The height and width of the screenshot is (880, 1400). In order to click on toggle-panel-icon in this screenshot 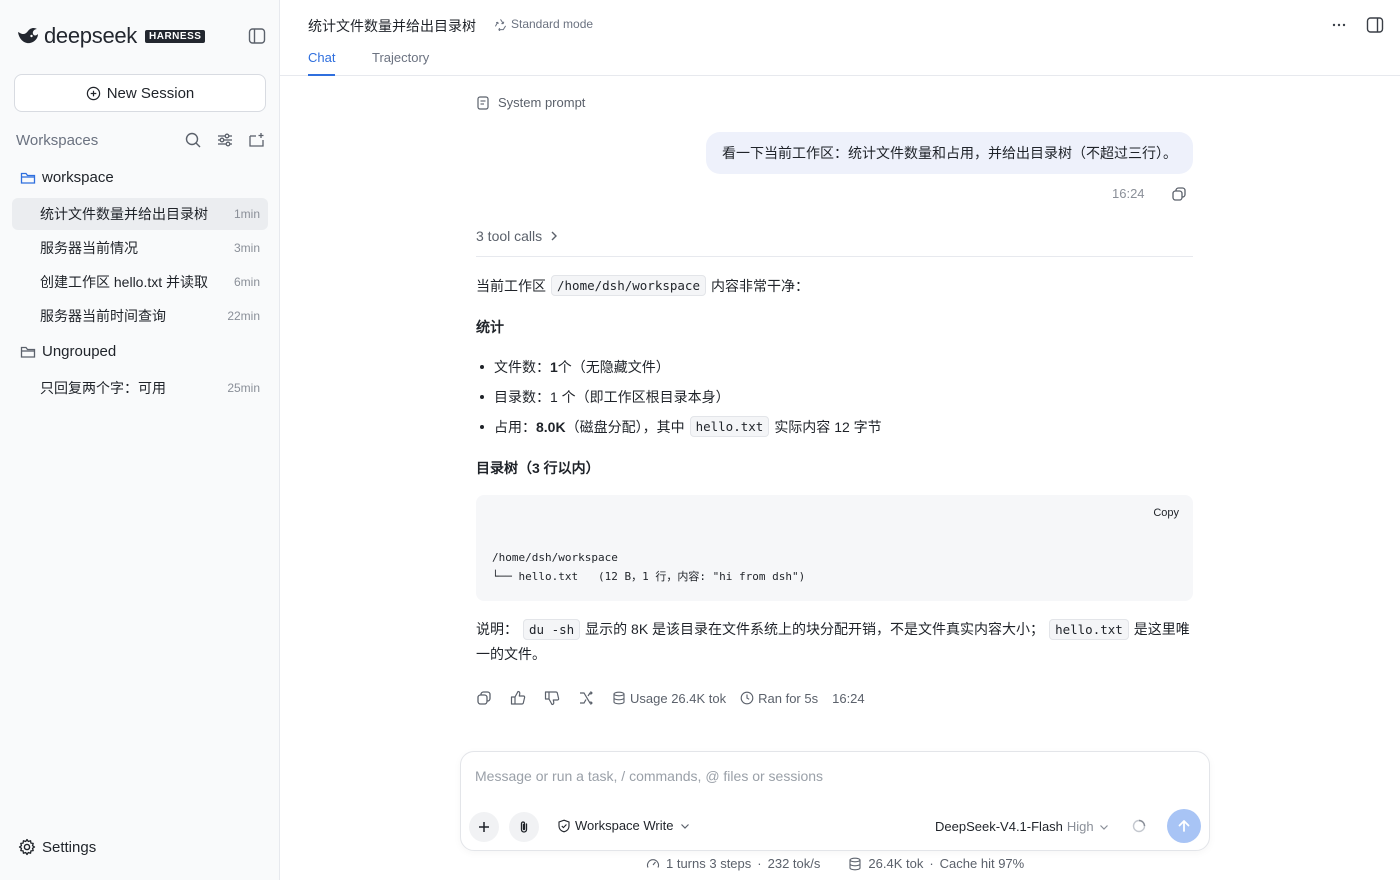, I will do `click(1375, 25)`.